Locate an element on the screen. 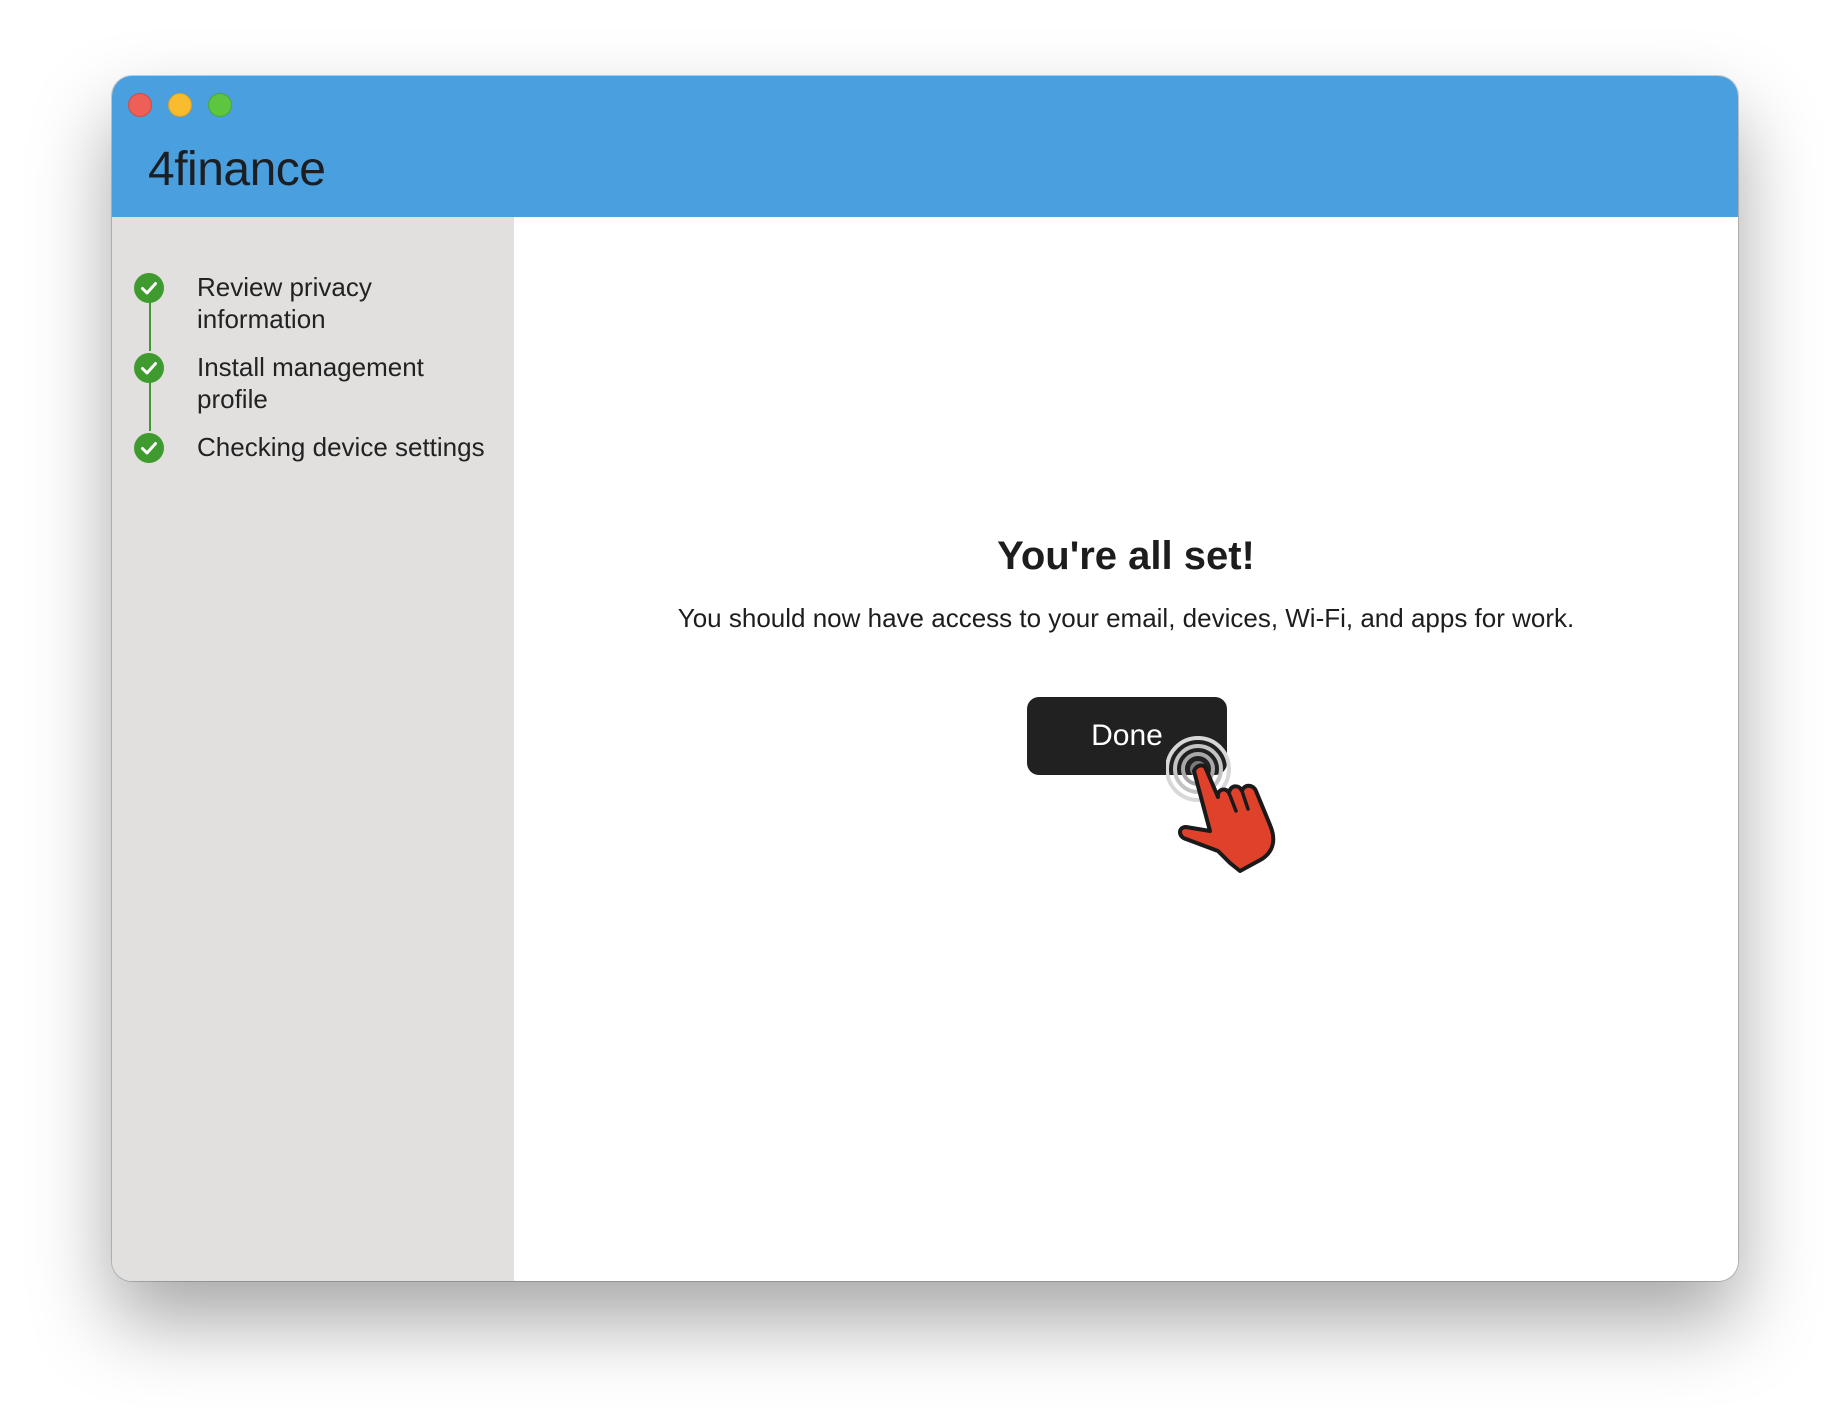  zoom-window-button is located at coordinates (220, 105).